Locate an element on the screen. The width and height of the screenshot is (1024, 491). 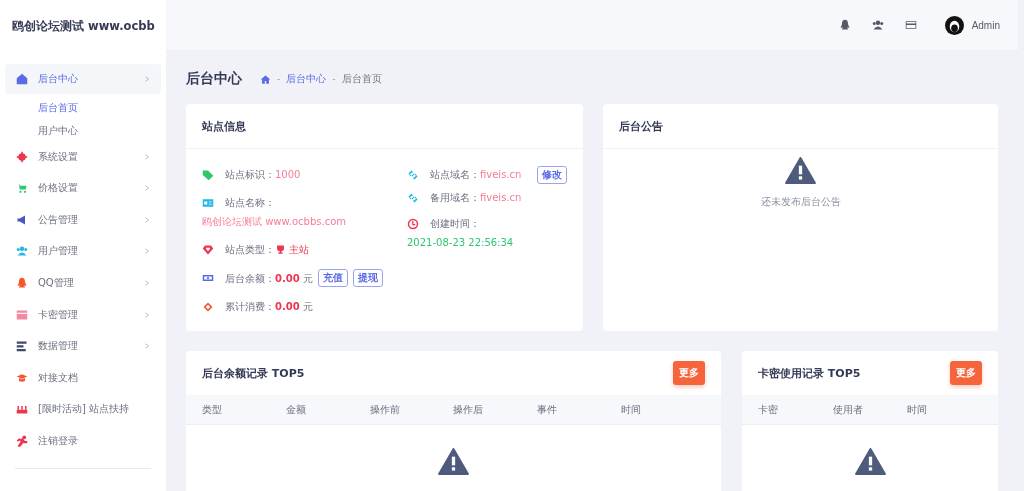
site-brand: 鸥创论坛测试 www.ocbb is located at coordinates (83, 26).